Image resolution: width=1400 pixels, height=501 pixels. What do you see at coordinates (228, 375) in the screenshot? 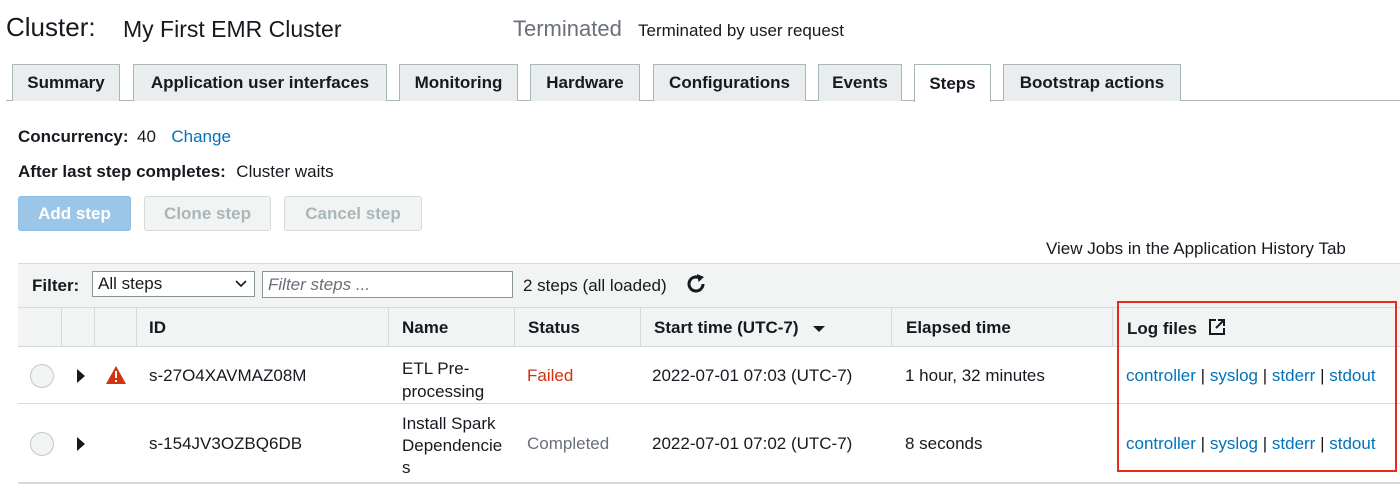
I see `step-id: s-27O4XAVMAZ08M` at bounding box center [228, 375].